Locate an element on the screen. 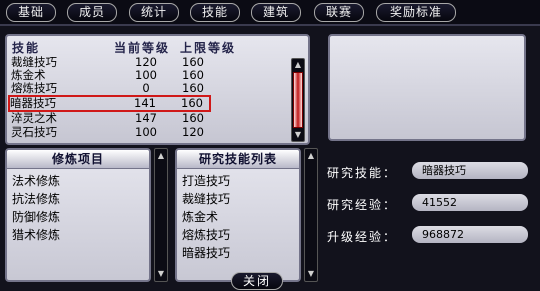 The image size is (540, 291). skill-current-level: 0 is located at coordinates (146, 88).